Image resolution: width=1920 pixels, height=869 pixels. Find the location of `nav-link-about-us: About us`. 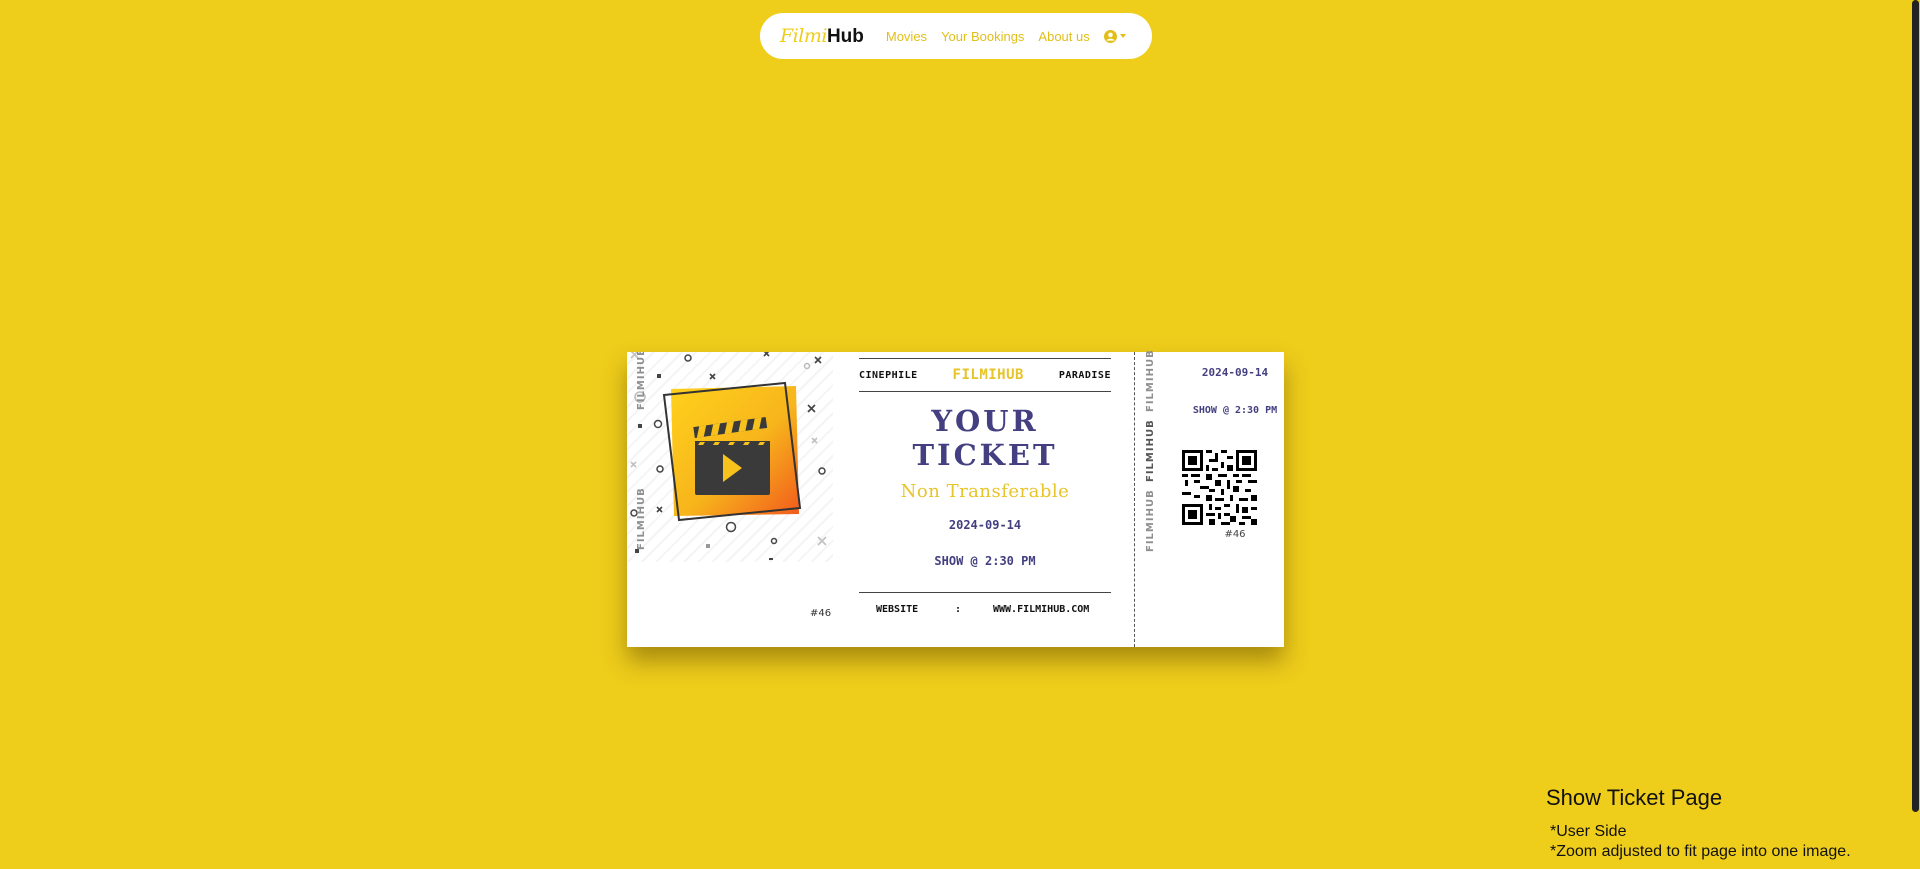

nav-link-about-us: About us is located at coordinates (1063, 36).